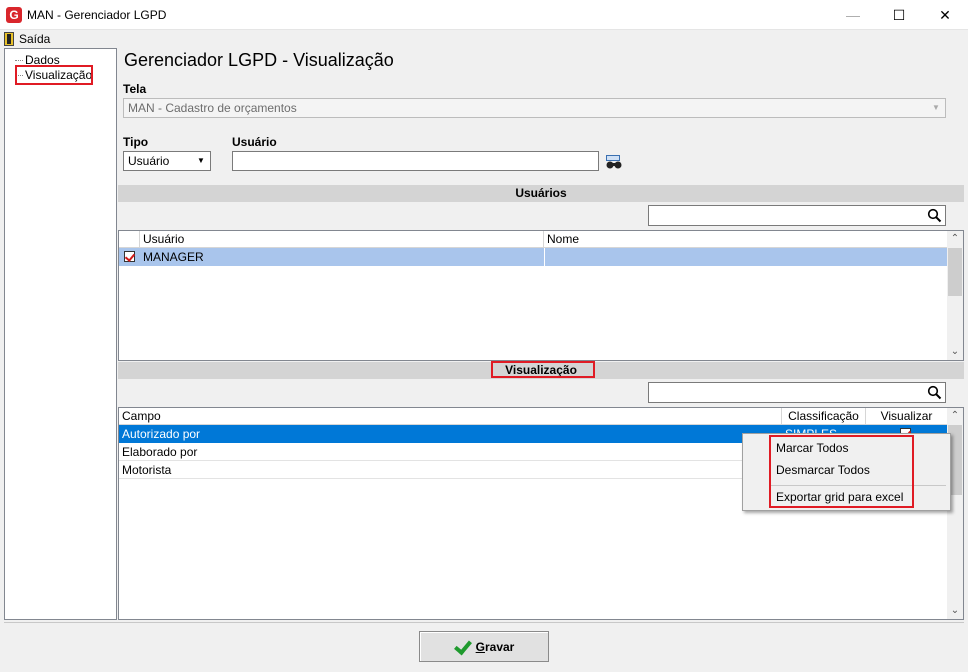  Describe the element at coordinates (173, 257) in the screenshot. I see `cell-usuario: MANAGER` at that location.